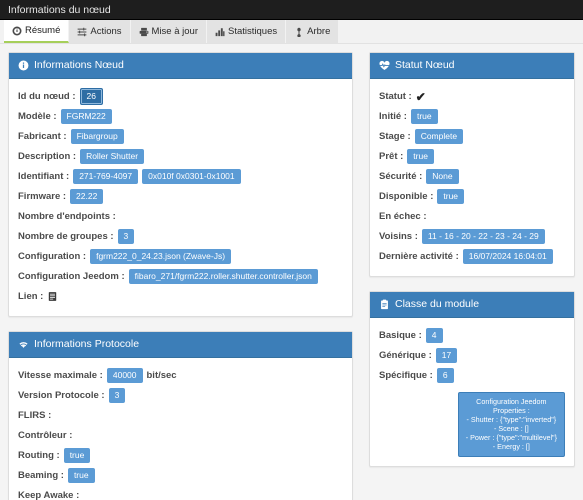 The image size is (583, 500). What do you see at coordinates (67, 216) in the screenshot?
I see `info-row-label: Nombre d'endpoints :` at bounding box center [67, 216].